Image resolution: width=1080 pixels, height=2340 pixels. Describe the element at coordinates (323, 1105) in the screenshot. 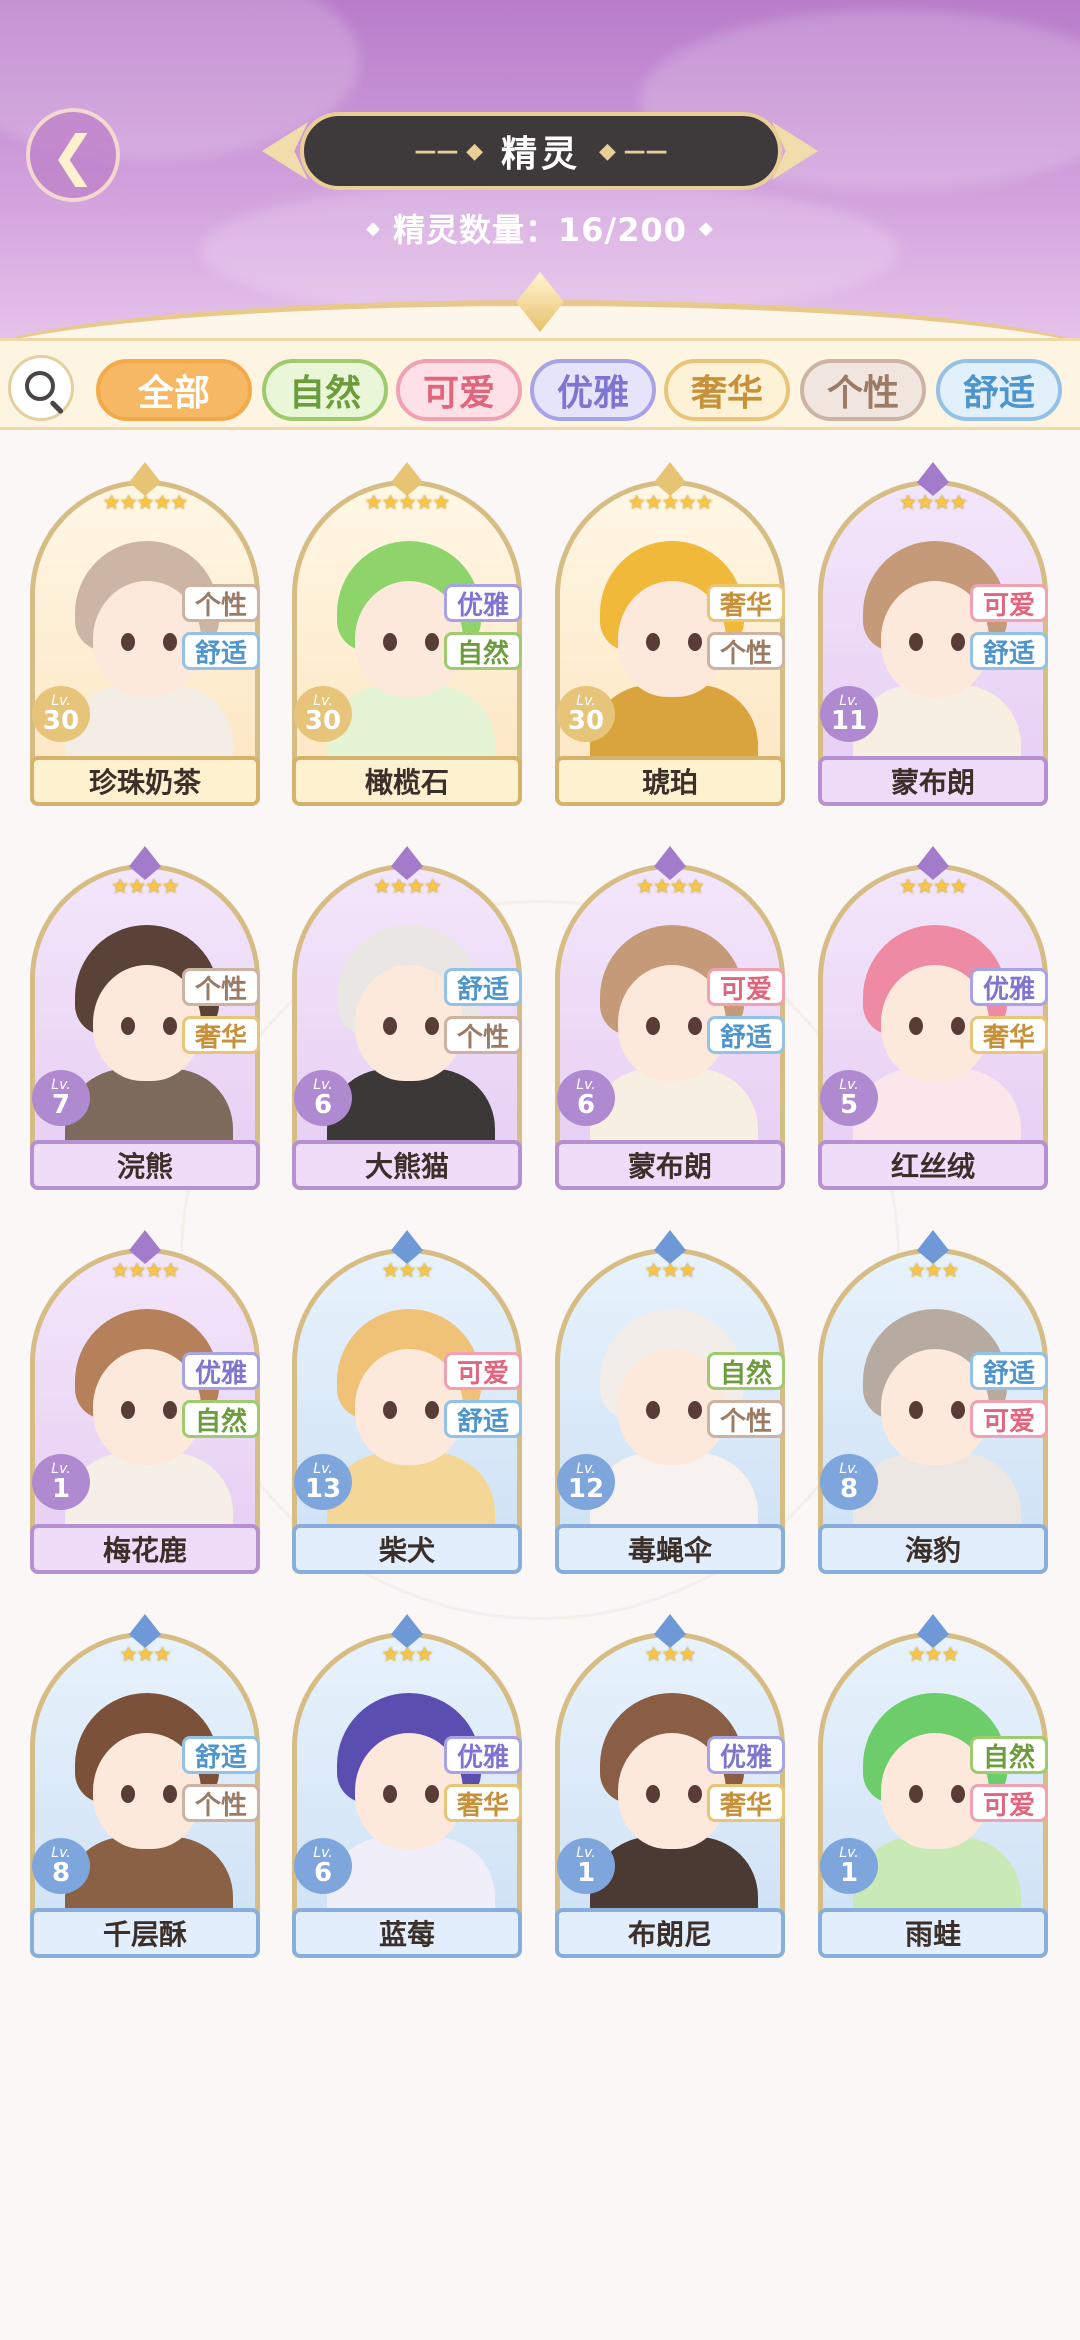

I see `level-value: 6` at that location.